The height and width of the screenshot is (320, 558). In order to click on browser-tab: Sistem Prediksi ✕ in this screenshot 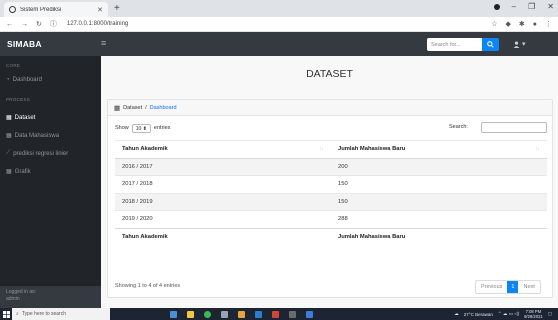, I will do `click(56, 9)`.